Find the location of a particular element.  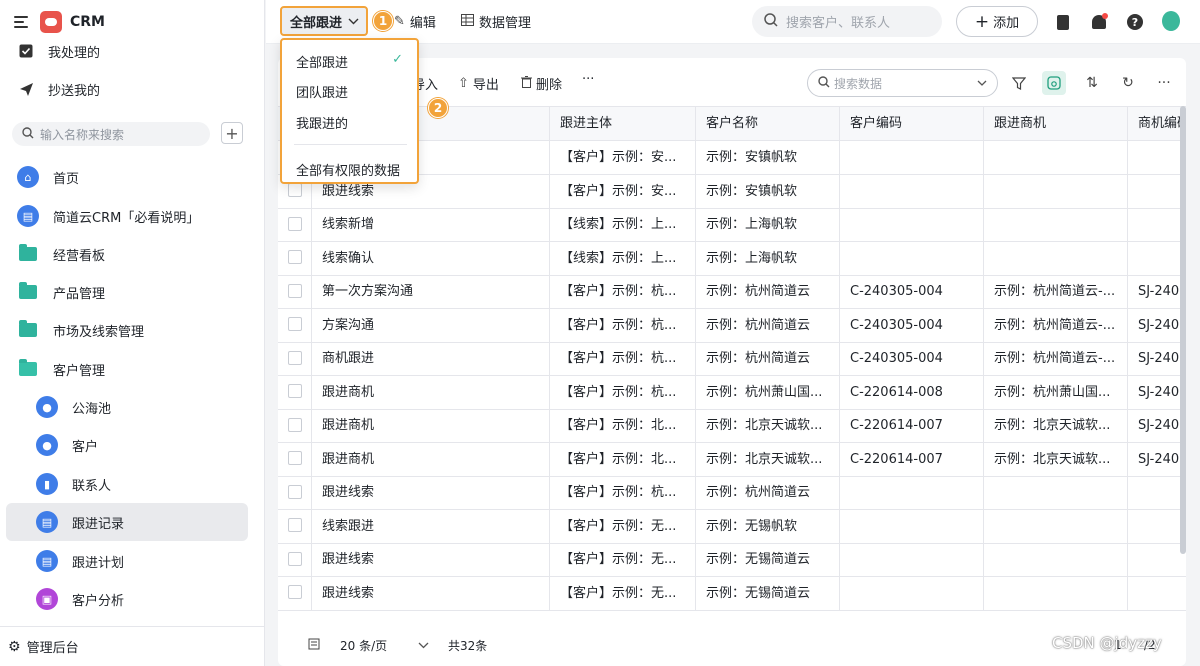

sidebar-item-follow-plans: ▤ 跟进计划 is located at coordinates (127, 561).